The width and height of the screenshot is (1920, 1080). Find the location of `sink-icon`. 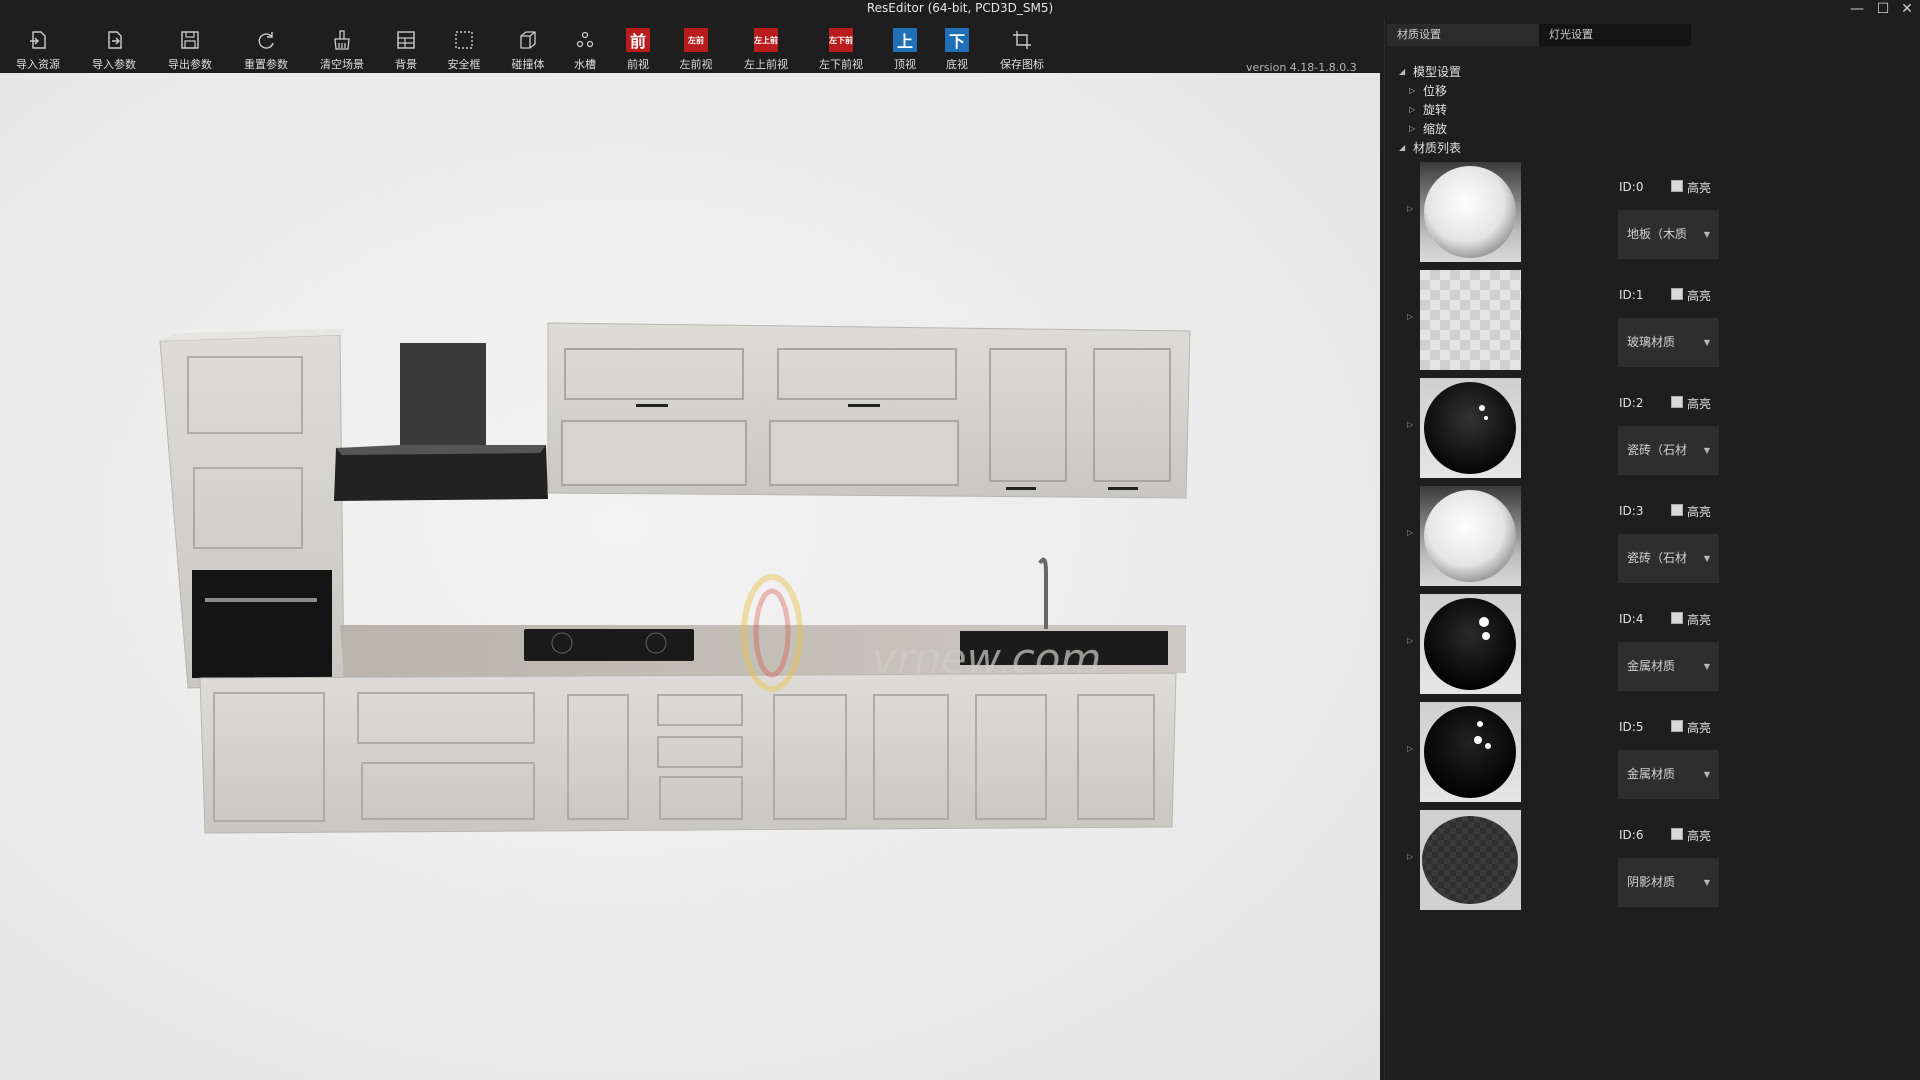

sink-icon is located at coordinates (585, 40).